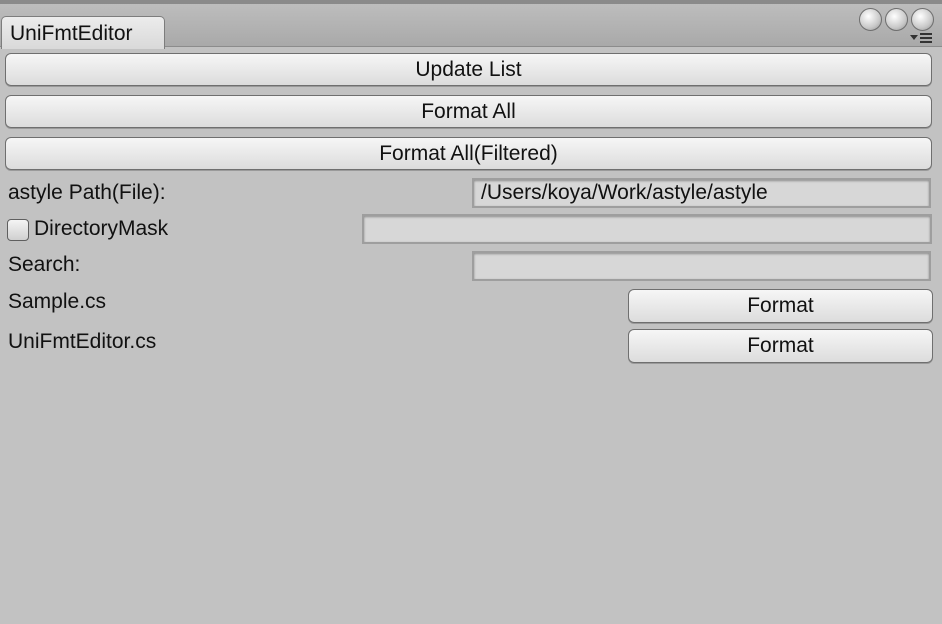 The height and width of the screenshot is (624, 942). Describe the element at coordinates (57, 301) in the screenshot. I see `file-name-sample: Sample.cs` at that location.